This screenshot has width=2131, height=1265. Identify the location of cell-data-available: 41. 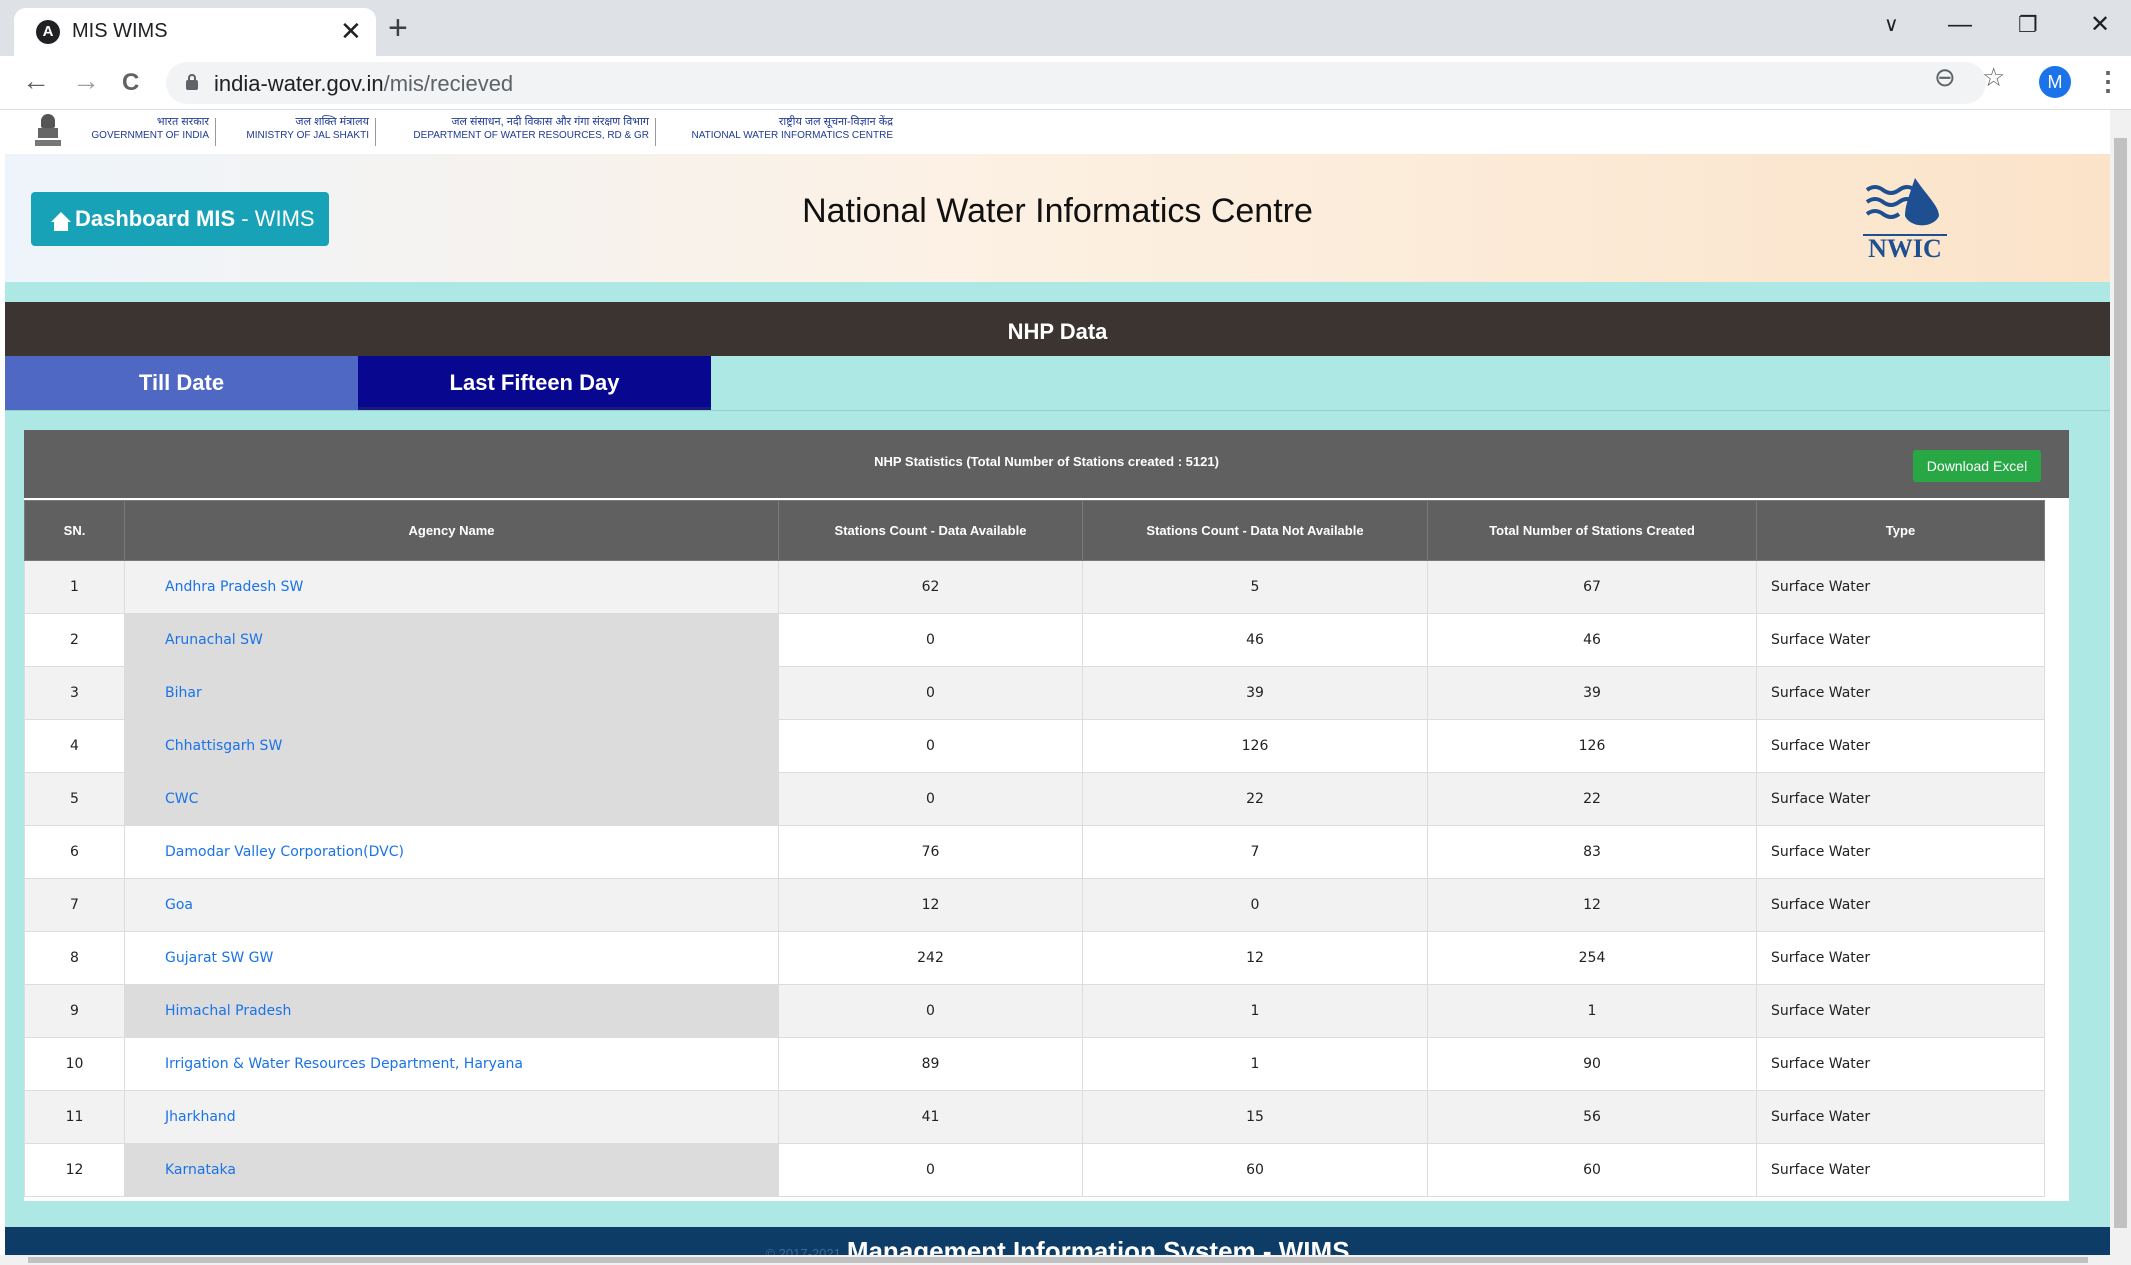
(930, 1117).